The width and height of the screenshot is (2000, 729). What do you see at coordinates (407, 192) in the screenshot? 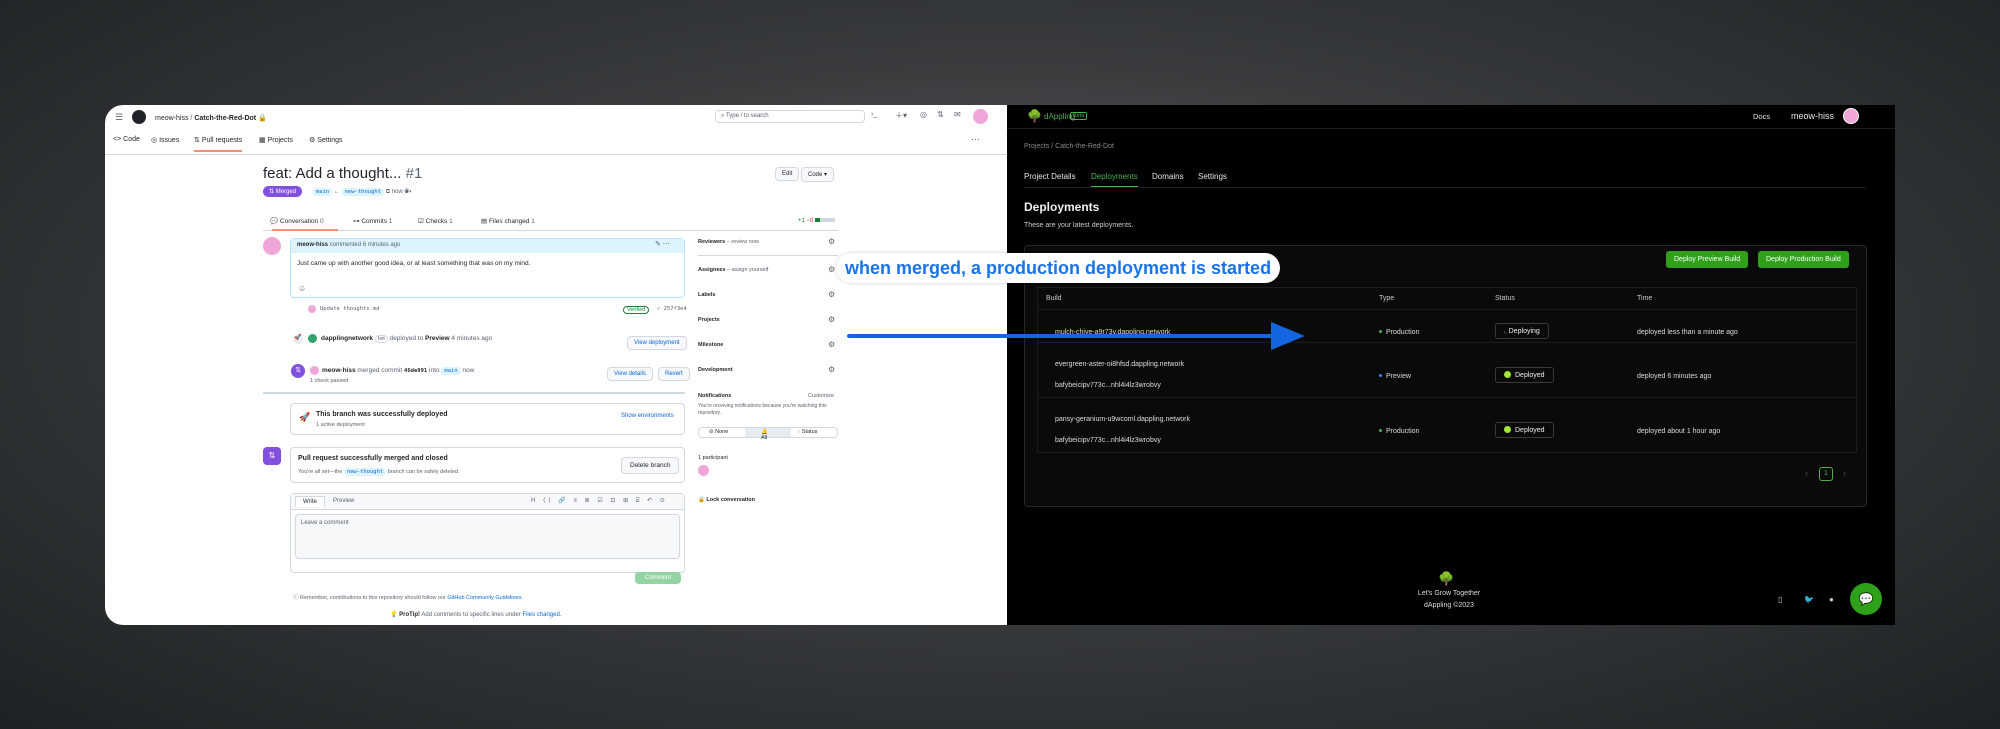
I see `eye-icon: ◉▾` at bounding box center [407, 192].